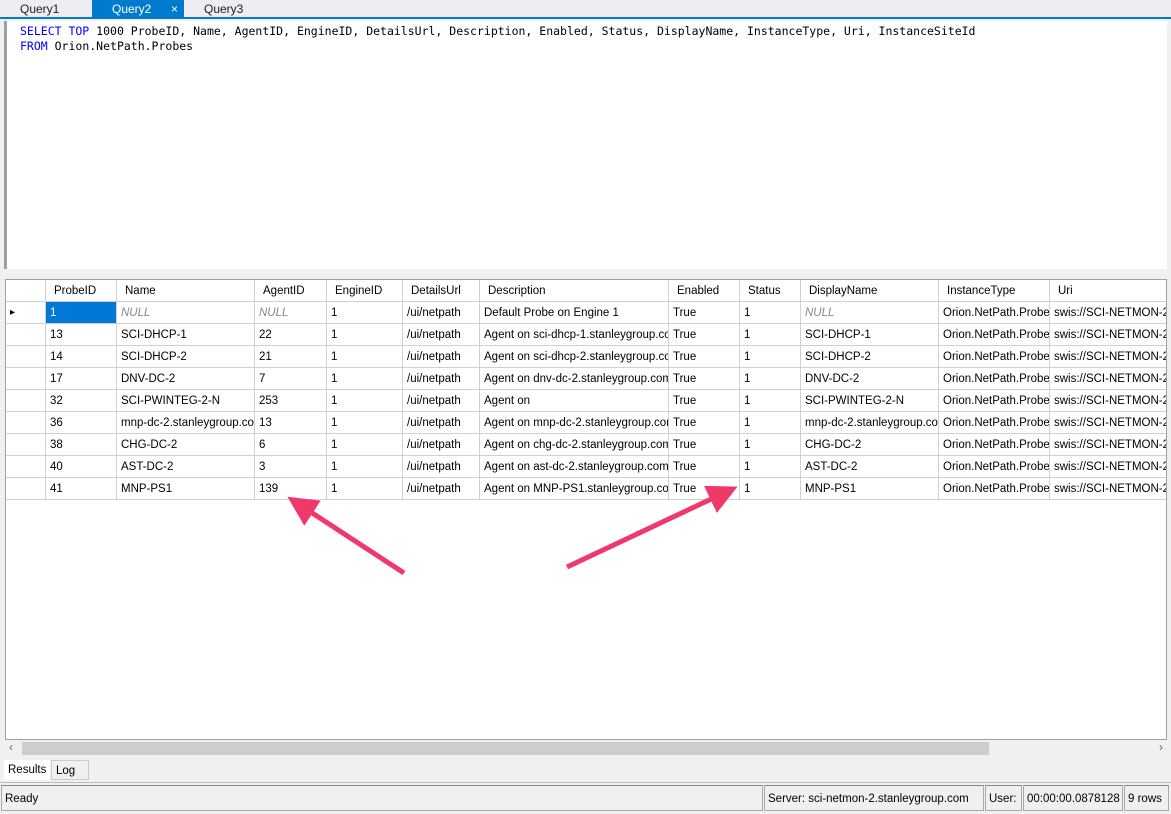 This screenshot has width=1171, height=814. I want to click on arrow-agentid, so click(346, 536).